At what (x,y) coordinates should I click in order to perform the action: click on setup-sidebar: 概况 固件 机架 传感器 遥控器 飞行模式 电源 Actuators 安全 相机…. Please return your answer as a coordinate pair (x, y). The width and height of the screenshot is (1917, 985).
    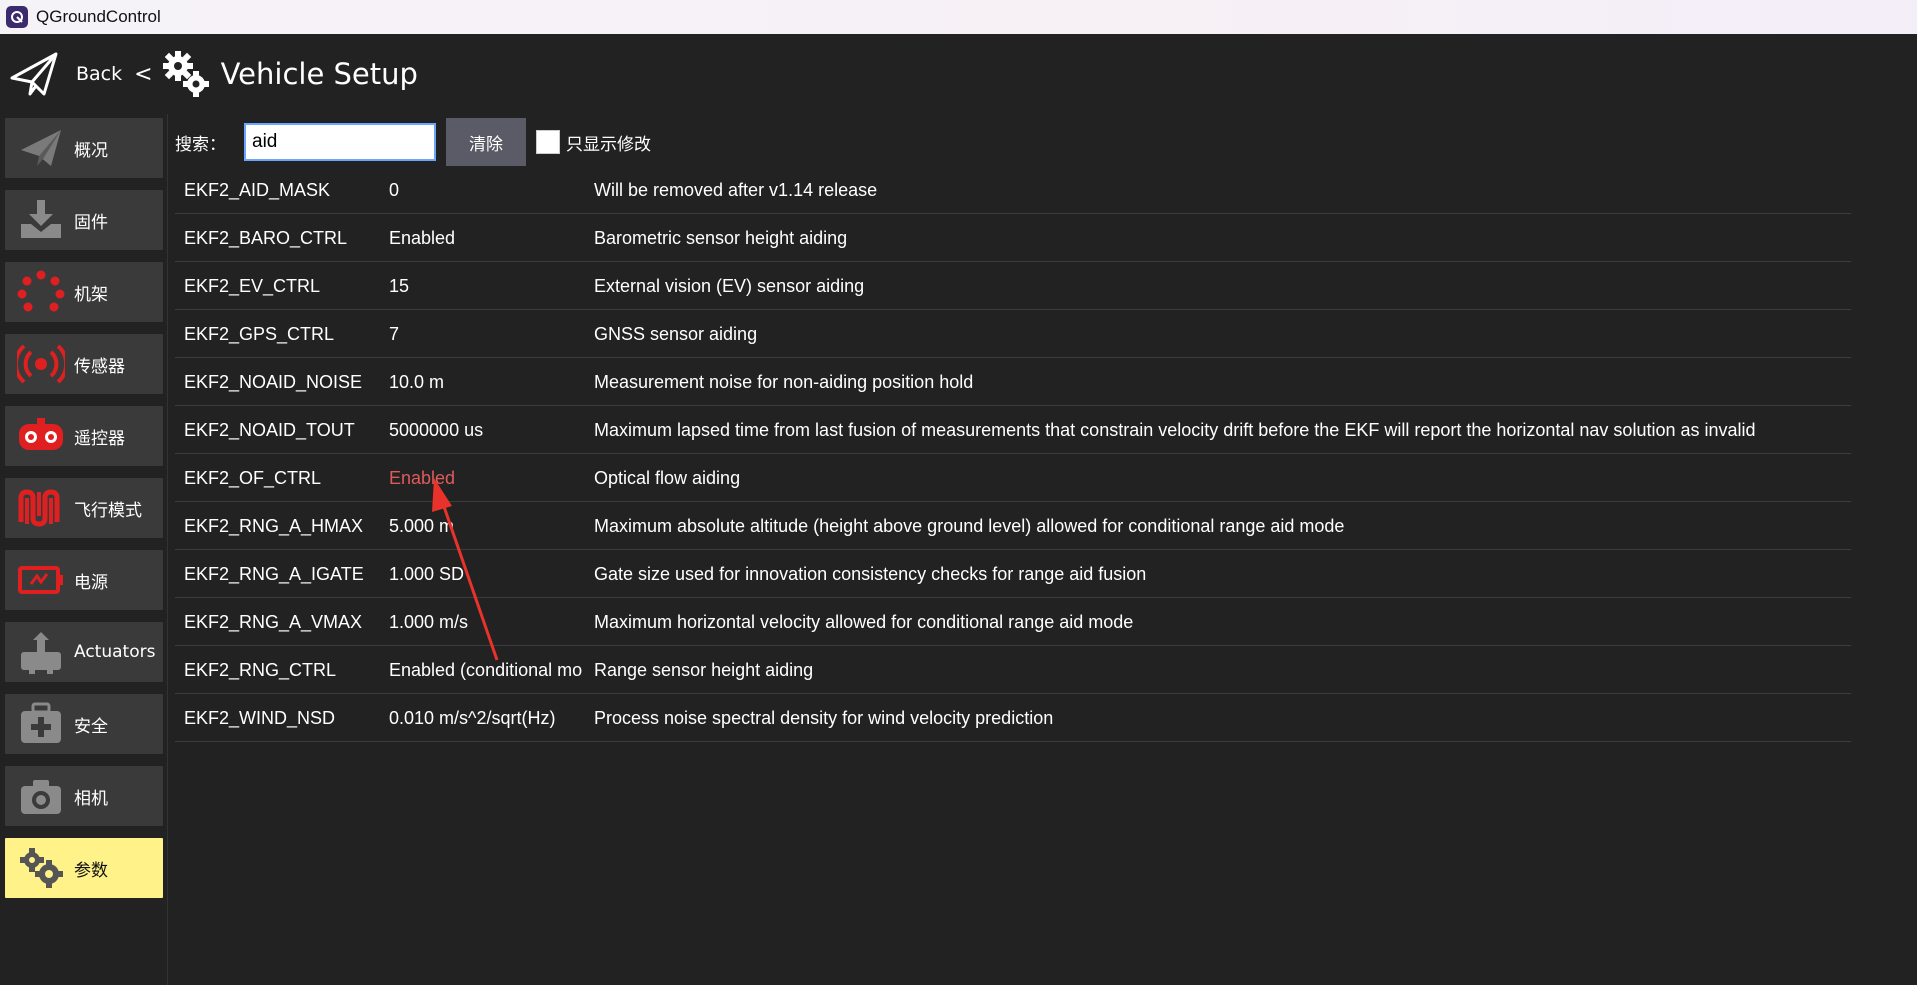
    Looking at the image, I should click on (84, 549).